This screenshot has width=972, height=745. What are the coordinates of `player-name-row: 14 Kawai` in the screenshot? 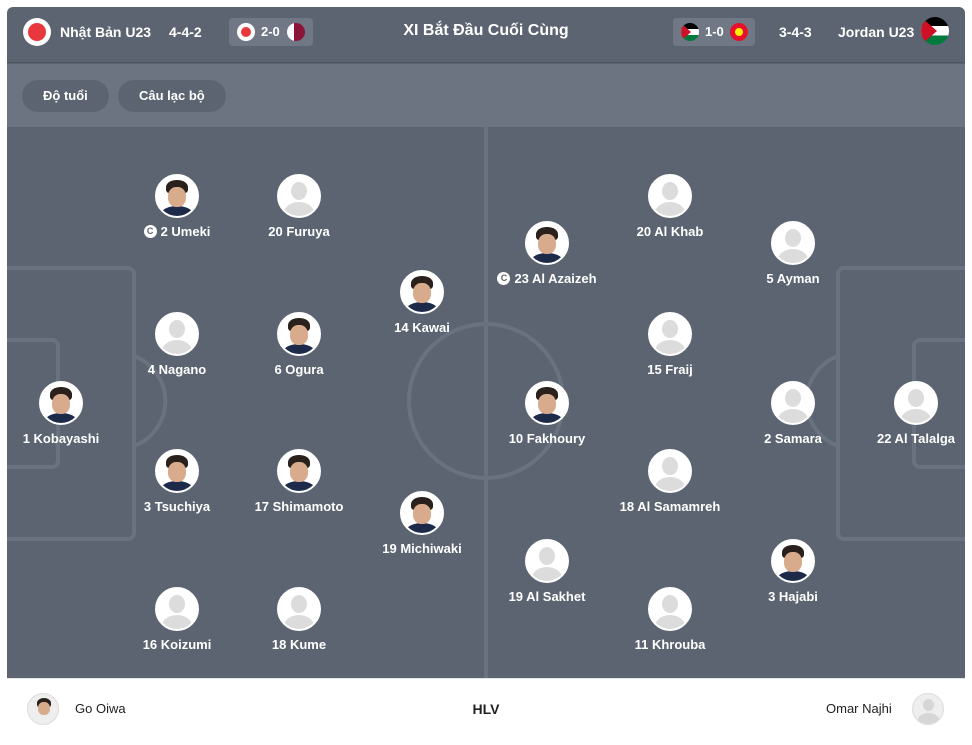 It's located at (422, 327).